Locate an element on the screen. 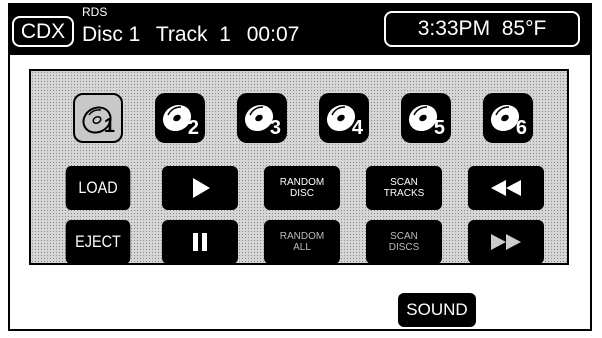 This screenshot has width=602, height=338. rewind-icon is located at coordinates (506, 188).